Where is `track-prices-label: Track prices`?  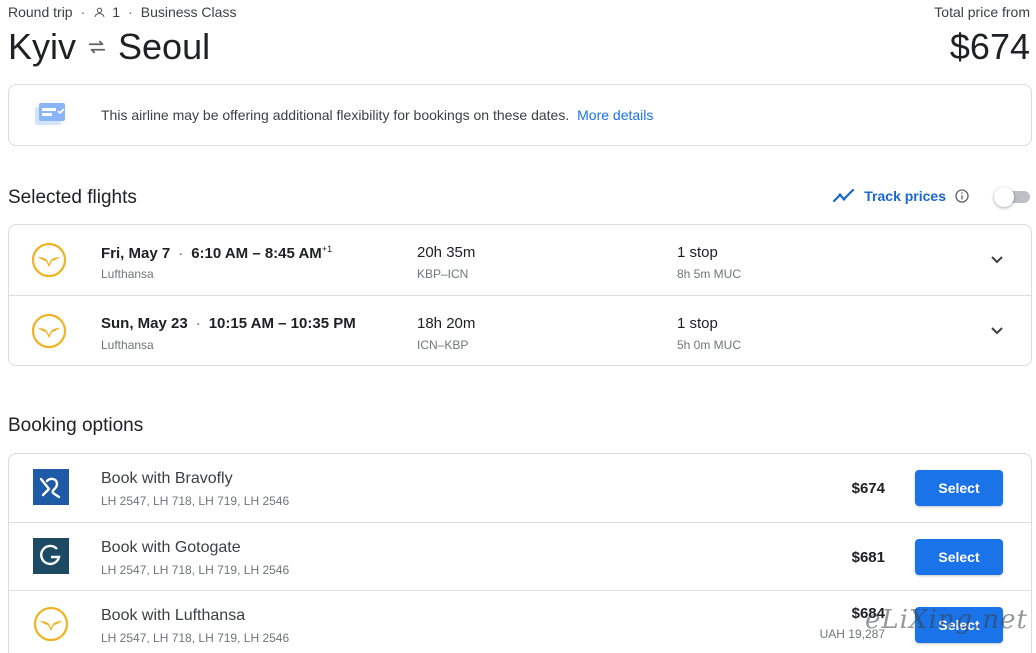
track-prices-label: Track prices is located at coordinates (905, 196).